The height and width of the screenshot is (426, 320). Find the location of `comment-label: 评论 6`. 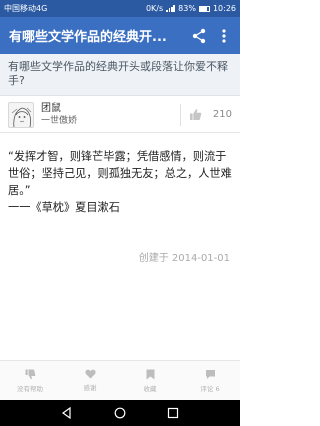

comment-label: 评论 6 is located at coordinates (210, 388).